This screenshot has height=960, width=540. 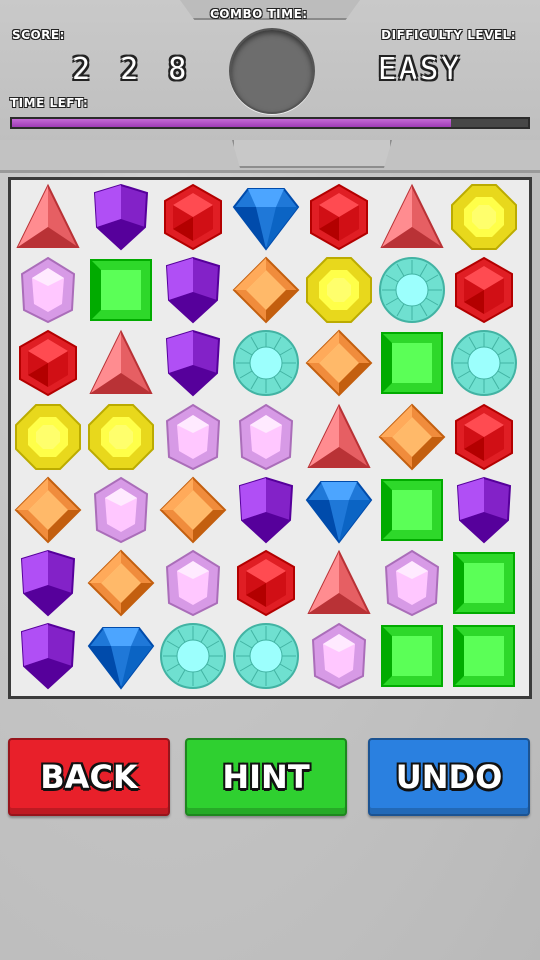 What do you see at coordinates (132, 69) in the screenshot?
I see `score-value: 2 2 8` at bounding box center [132, 69].